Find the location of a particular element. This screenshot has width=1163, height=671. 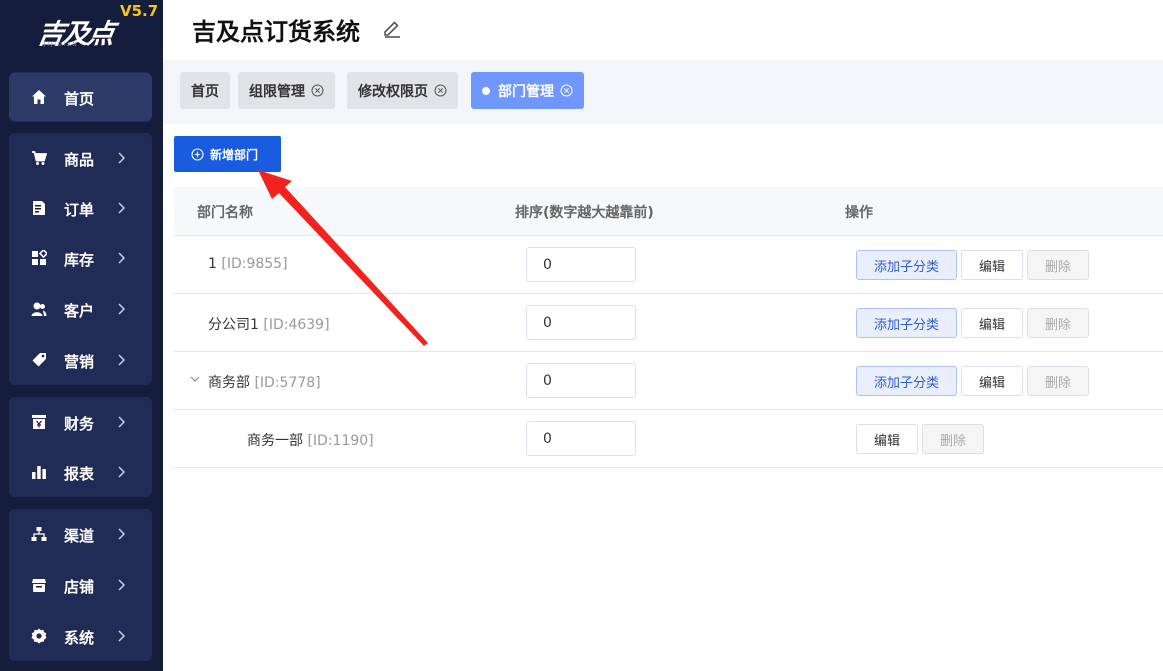

tab-department-management: 部门管理 is located at coordinates (527, 90).